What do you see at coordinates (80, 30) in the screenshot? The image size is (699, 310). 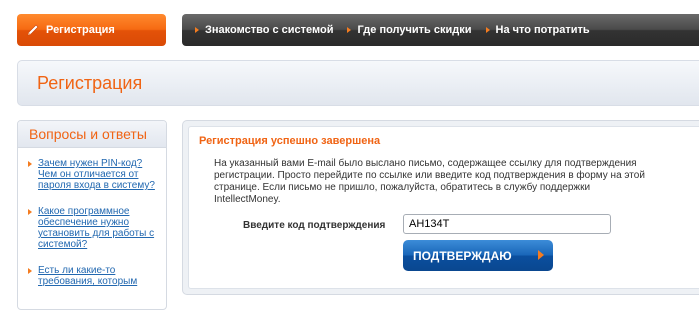 I see `tab-registration-label: Регистрация` at bounding box center [80, 30].